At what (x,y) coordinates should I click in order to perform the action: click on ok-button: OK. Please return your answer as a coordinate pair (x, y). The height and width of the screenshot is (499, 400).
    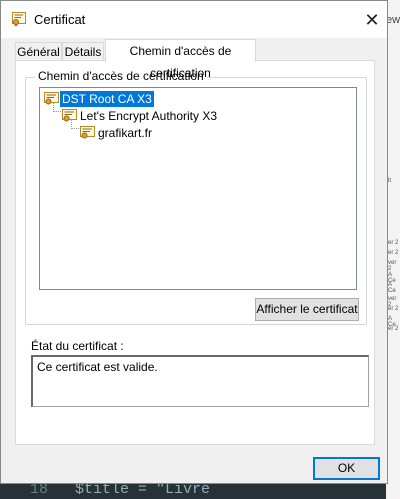
    Looking at the image, I should click on (346, 468).